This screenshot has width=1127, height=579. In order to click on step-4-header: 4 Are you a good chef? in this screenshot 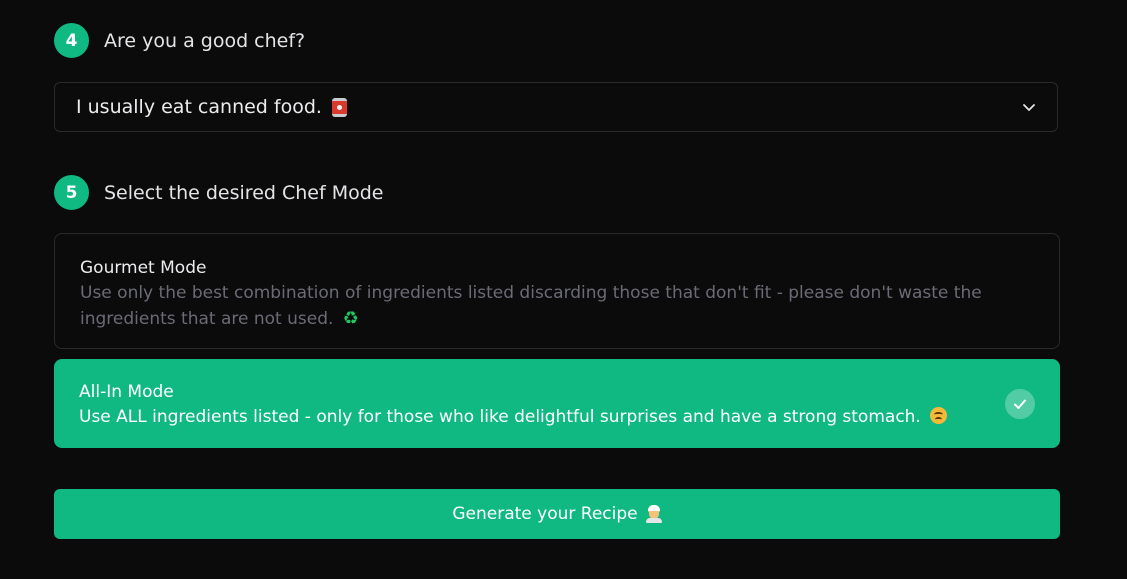, I will do `click(179, 40)`.